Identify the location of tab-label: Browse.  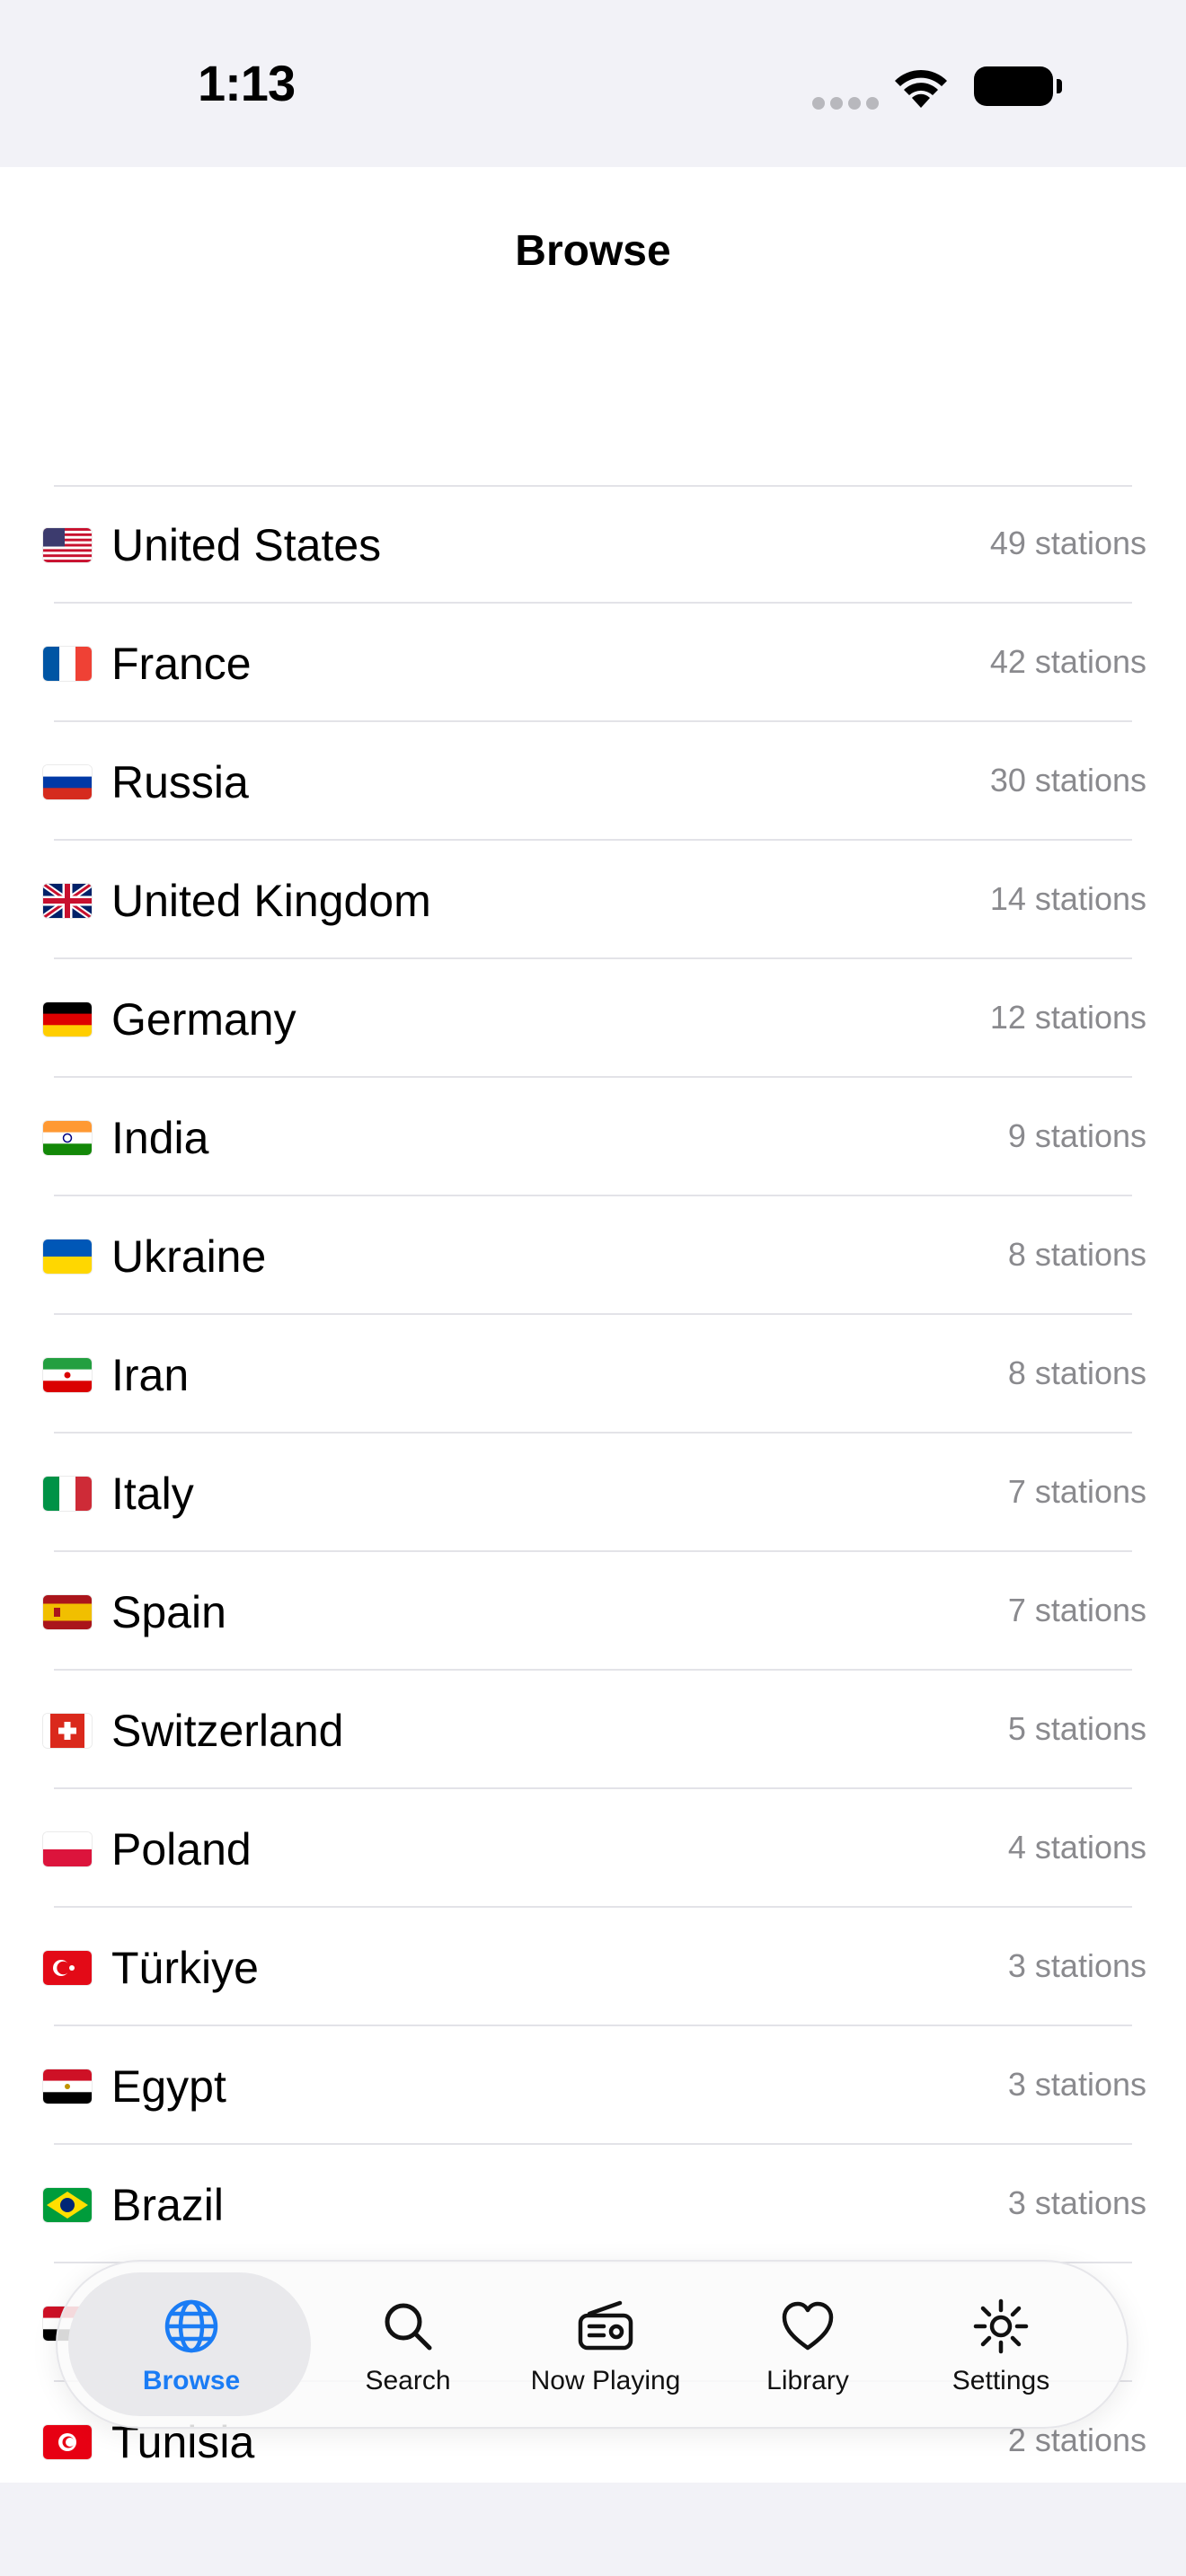
(191, 2380).